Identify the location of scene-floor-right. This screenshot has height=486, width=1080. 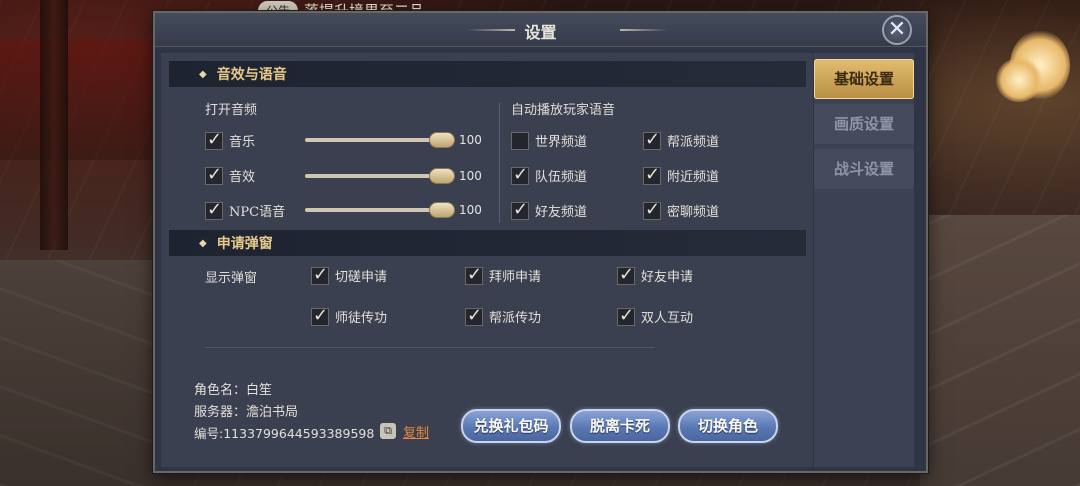
(1000, 350).